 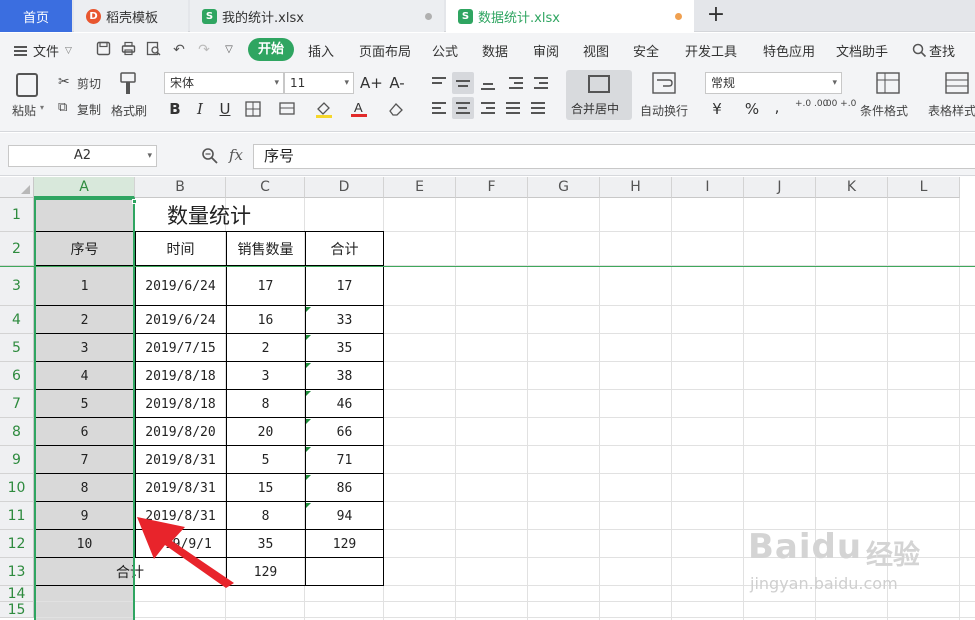 What do you see at coordinates (564, 187) in the screenshot?
I see `column-header-g: G` at bounding box center [564, 187].